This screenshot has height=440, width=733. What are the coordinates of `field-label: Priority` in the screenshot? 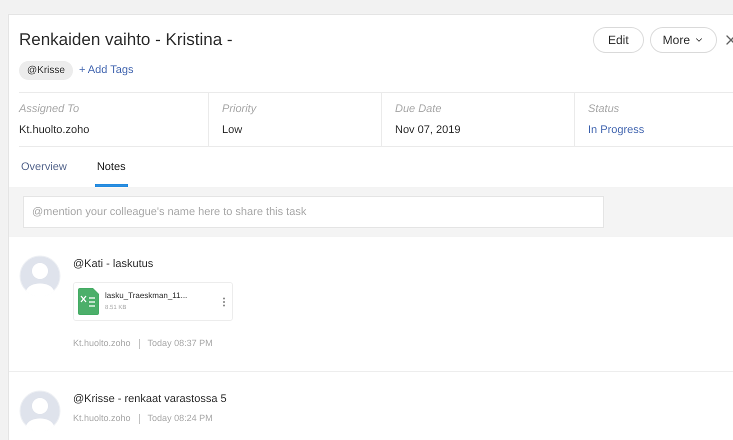 It's located at (240, 109).